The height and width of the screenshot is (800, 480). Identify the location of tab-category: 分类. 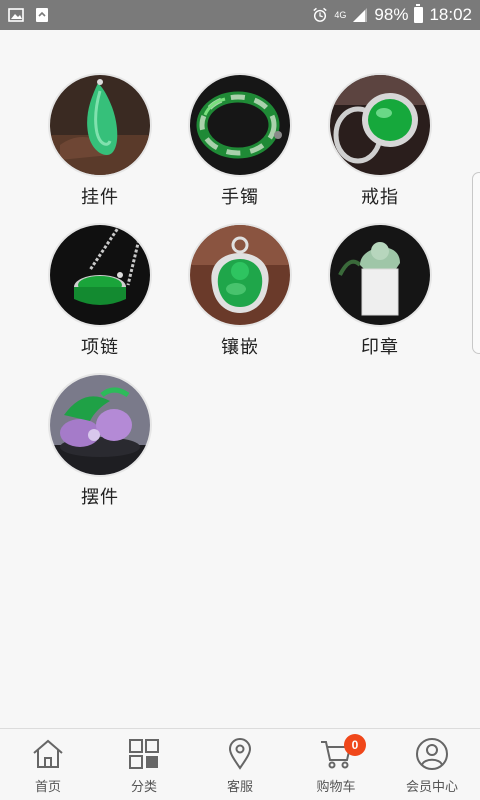
(144, 764).